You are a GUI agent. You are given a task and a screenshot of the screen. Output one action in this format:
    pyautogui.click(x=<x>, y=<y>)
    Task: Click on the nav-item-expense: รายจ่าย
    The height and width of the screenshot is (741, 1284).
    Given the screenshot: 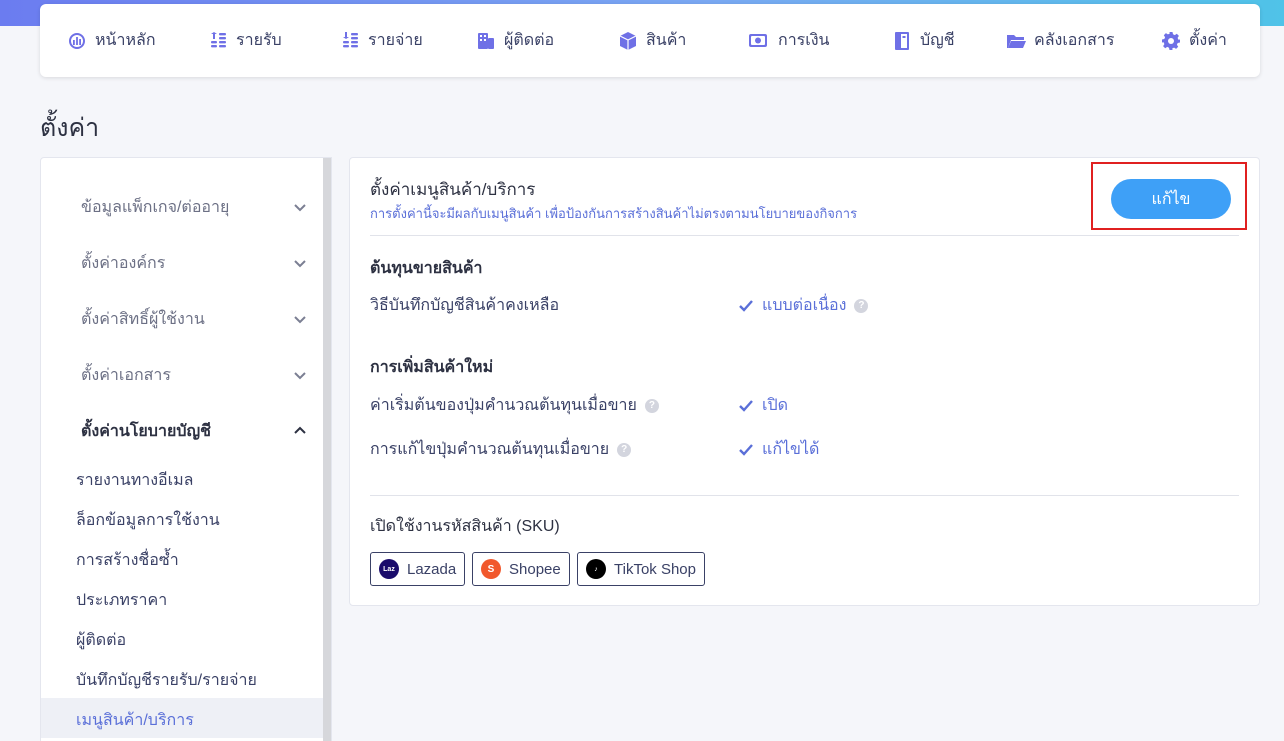 What is the action you would take?
    pyautogui.click(x=381, y=40)
    